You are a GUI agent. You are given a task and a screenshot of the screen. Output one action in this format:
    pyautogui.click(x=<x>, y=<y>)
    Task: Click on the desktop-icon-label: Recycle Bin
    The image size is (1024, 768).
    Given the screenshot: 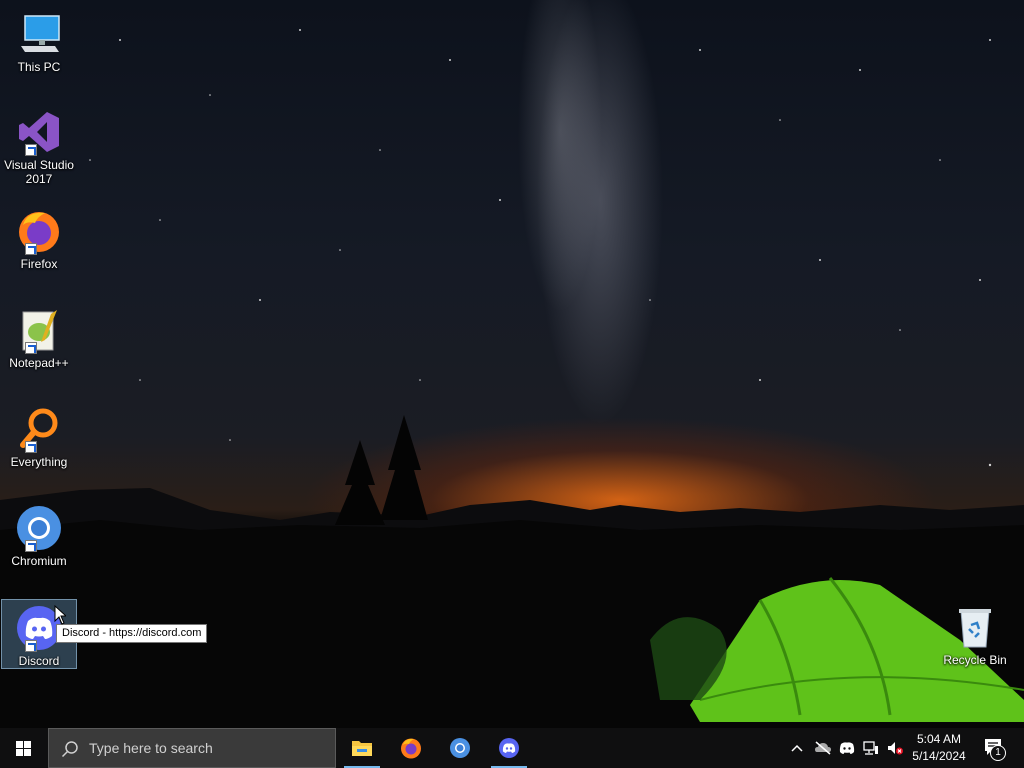 What is the action you would take?
    pyautogui.click(x=975, y=660)
    